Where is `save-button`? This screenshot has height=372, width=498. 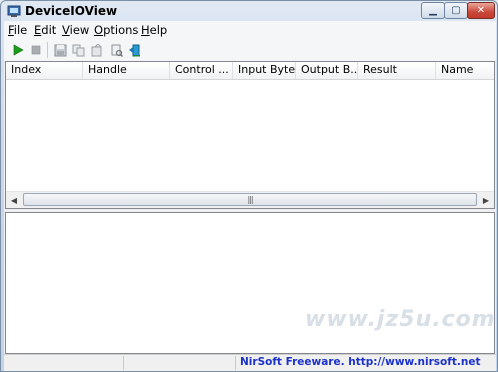
save-button is located at coordinates (60, 50).